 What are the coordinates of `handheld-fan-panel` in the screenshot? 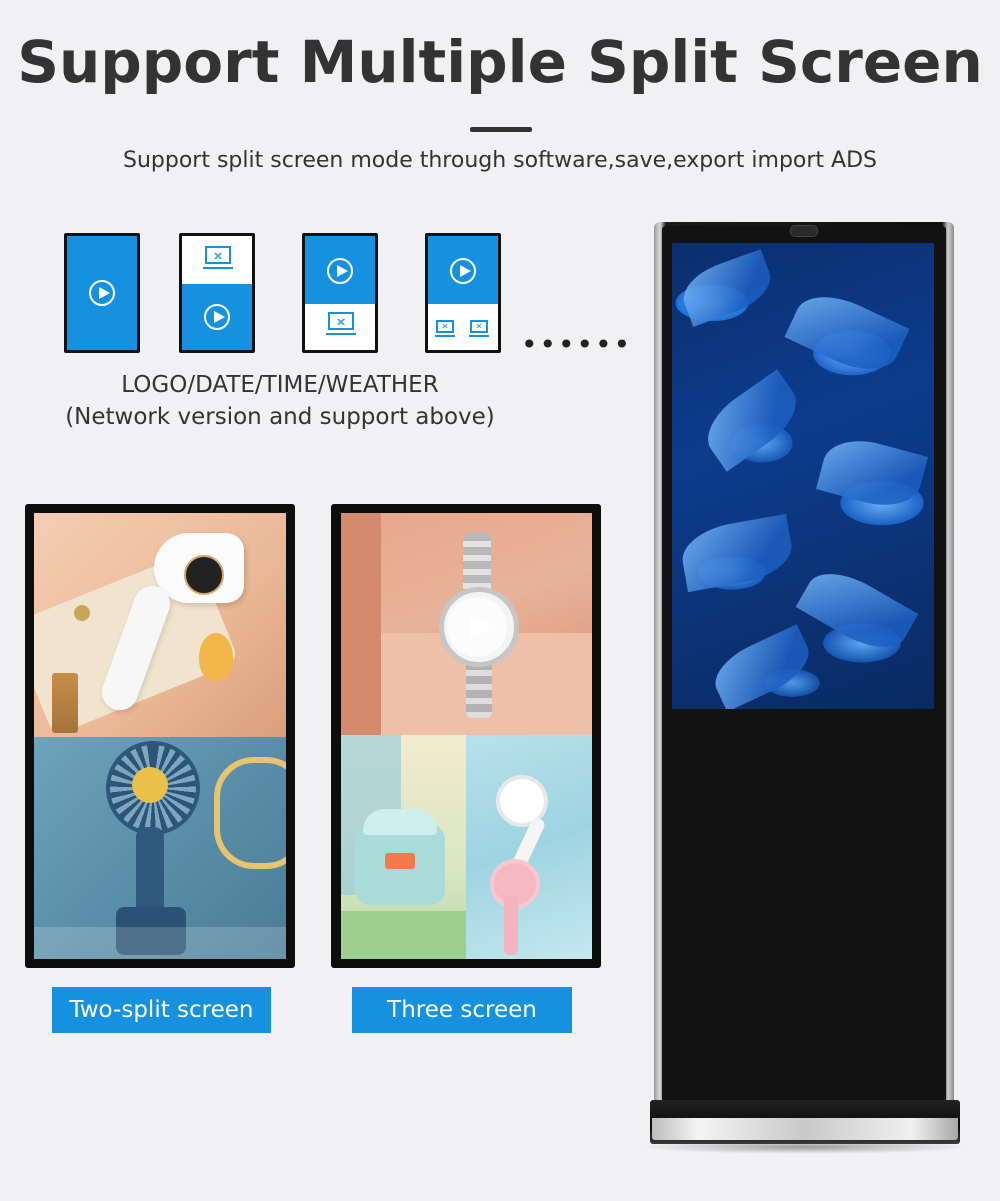 It's located at (529, 847).